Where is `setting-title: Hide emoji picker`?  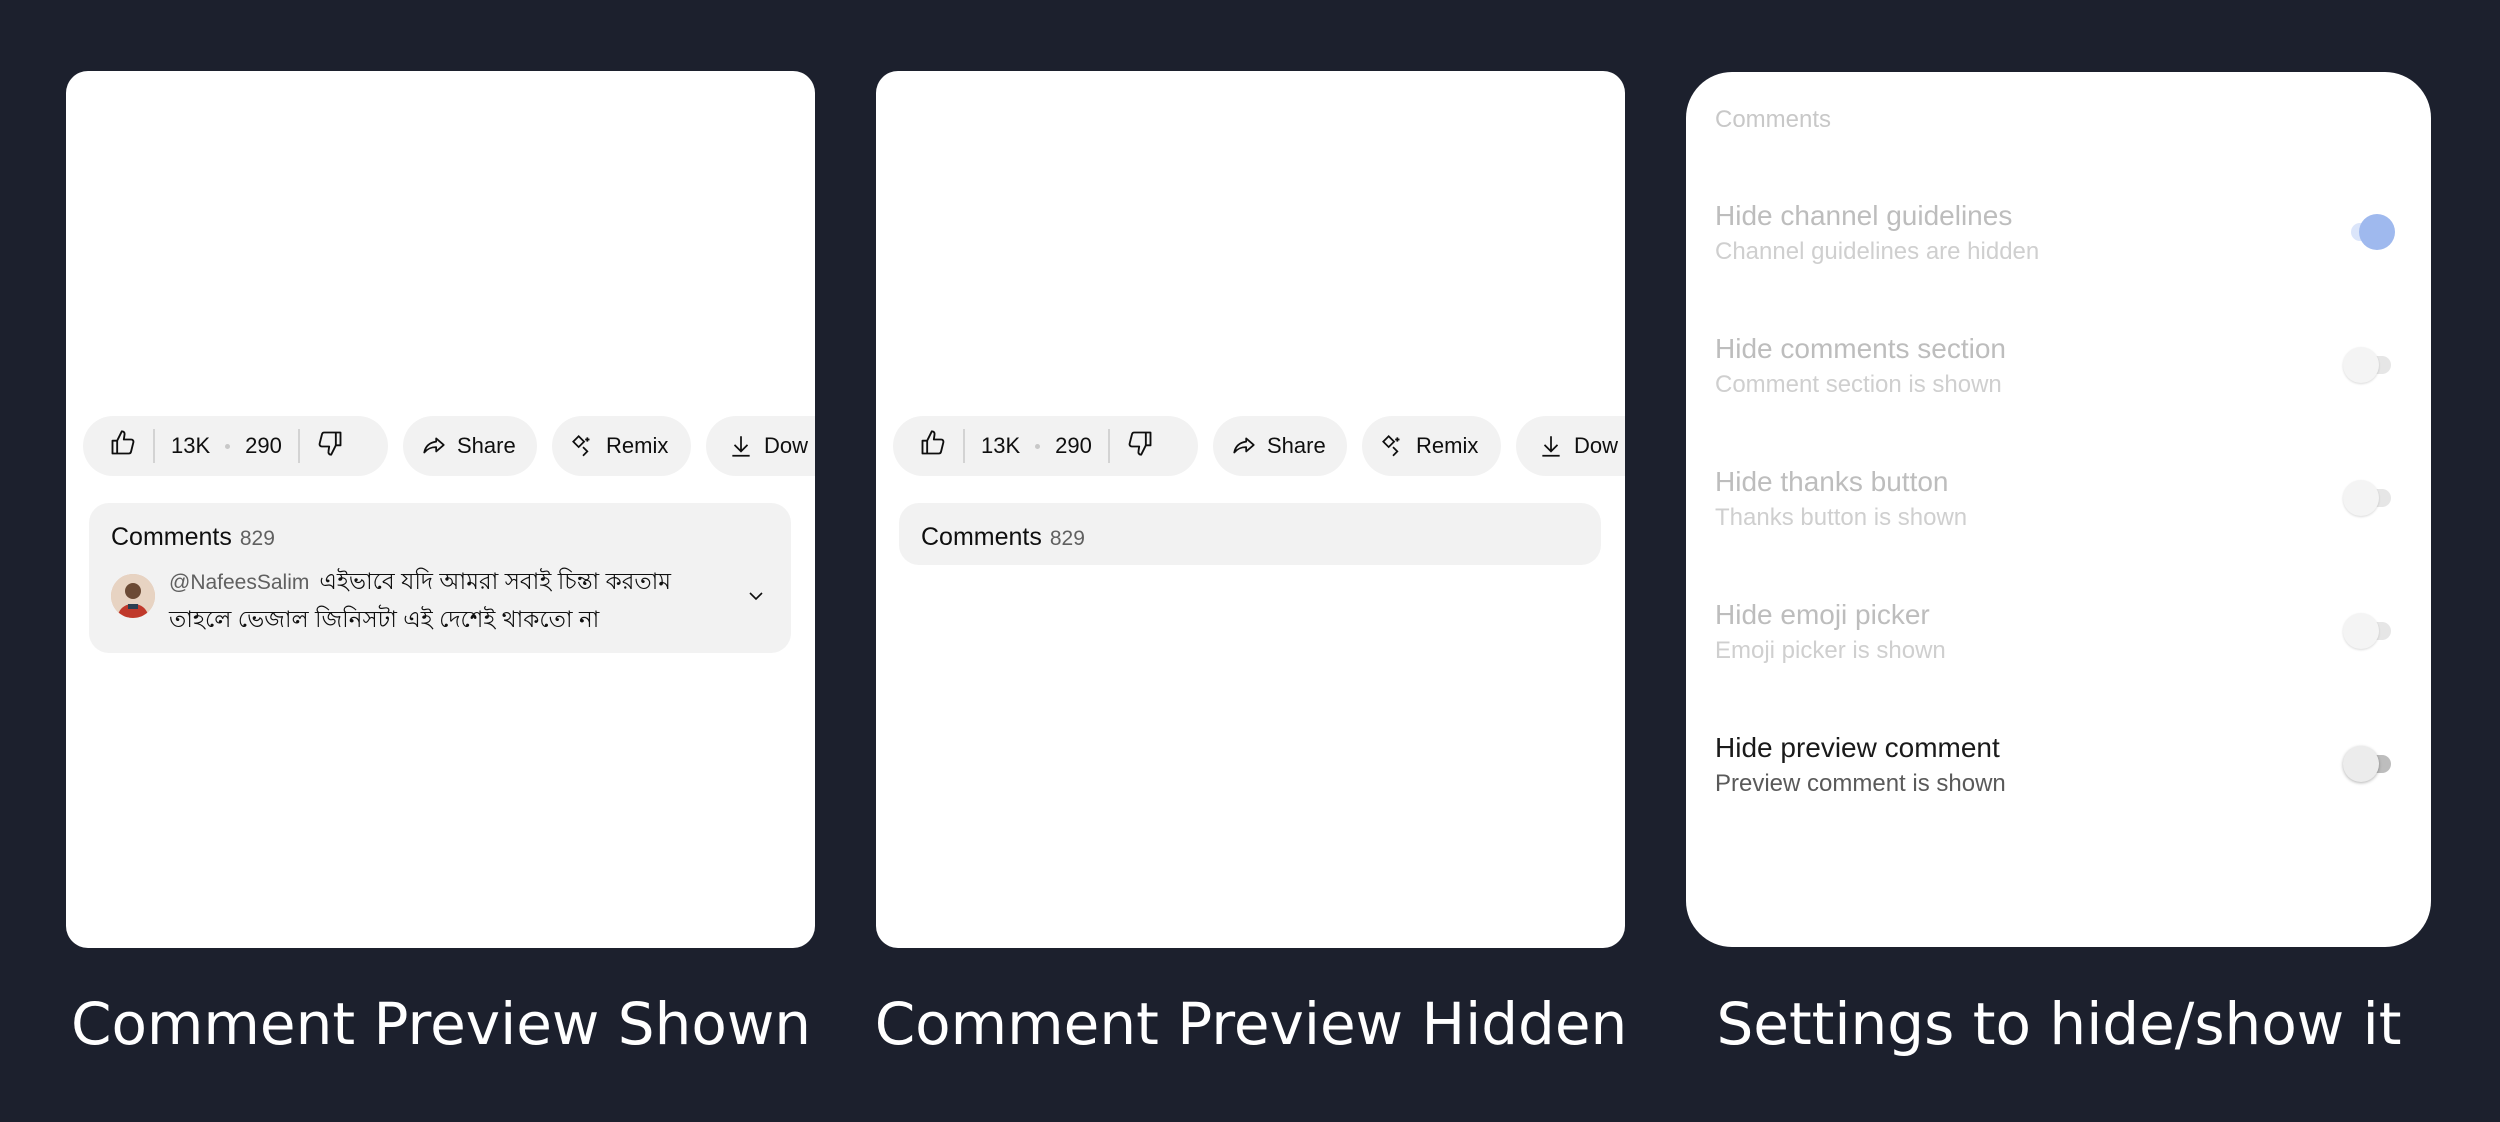
setting-title: Hide emoji picker is located at coordinates (1822, 614).